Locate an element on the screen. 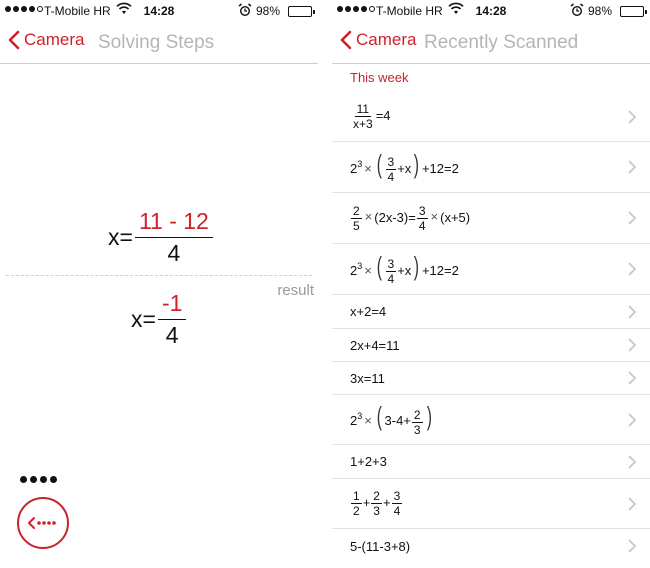  equation-power-parenthesis: 23 ×(3-4+ 2 3) is located at coordinates (391, 419).